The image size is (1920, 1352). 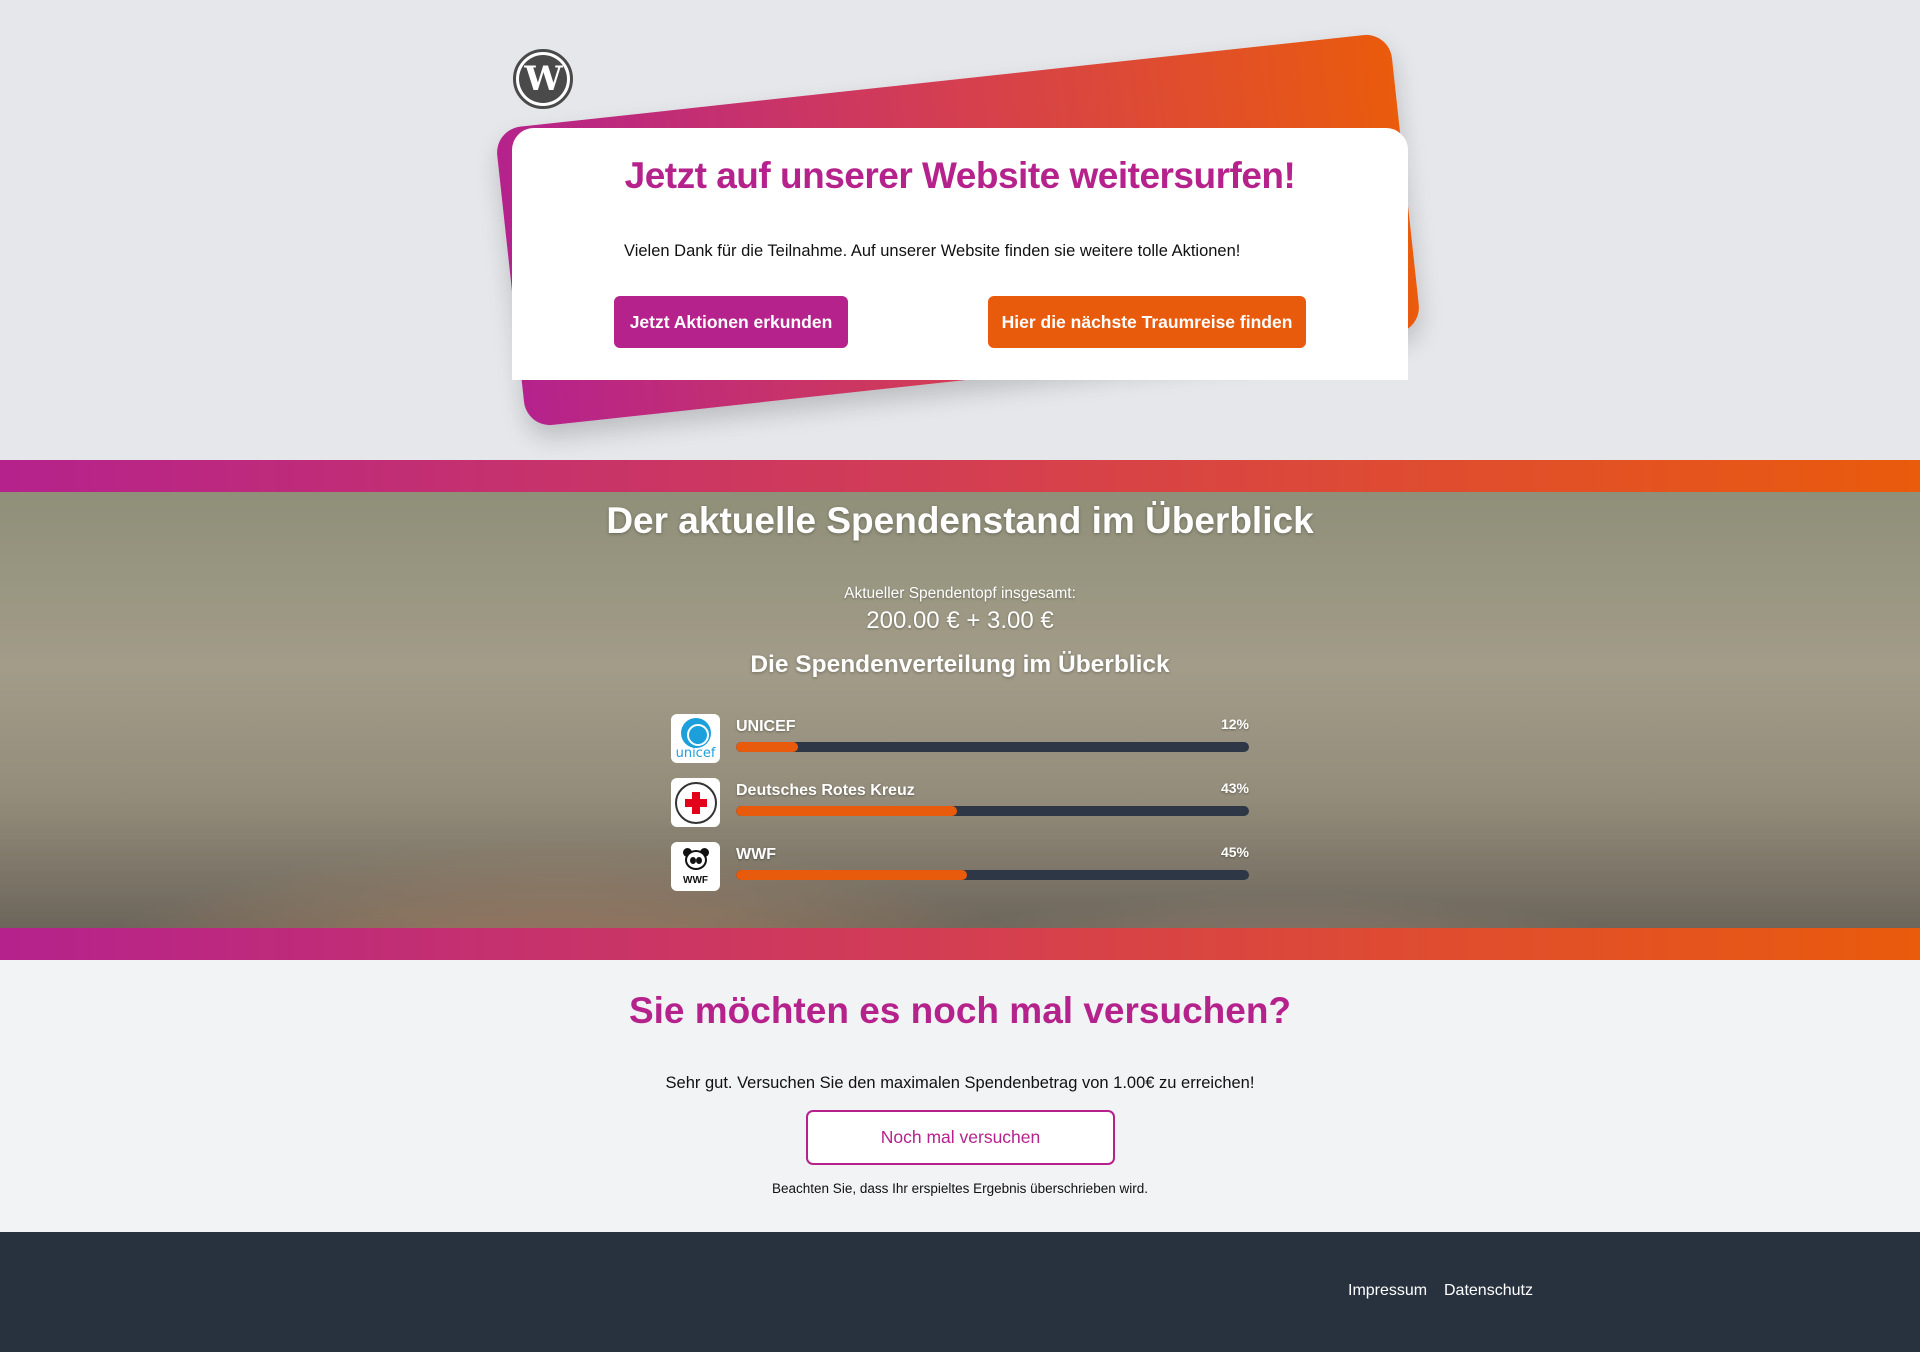 I want to click on unicef-logo-text: unicef, so click(x=695, y=753).